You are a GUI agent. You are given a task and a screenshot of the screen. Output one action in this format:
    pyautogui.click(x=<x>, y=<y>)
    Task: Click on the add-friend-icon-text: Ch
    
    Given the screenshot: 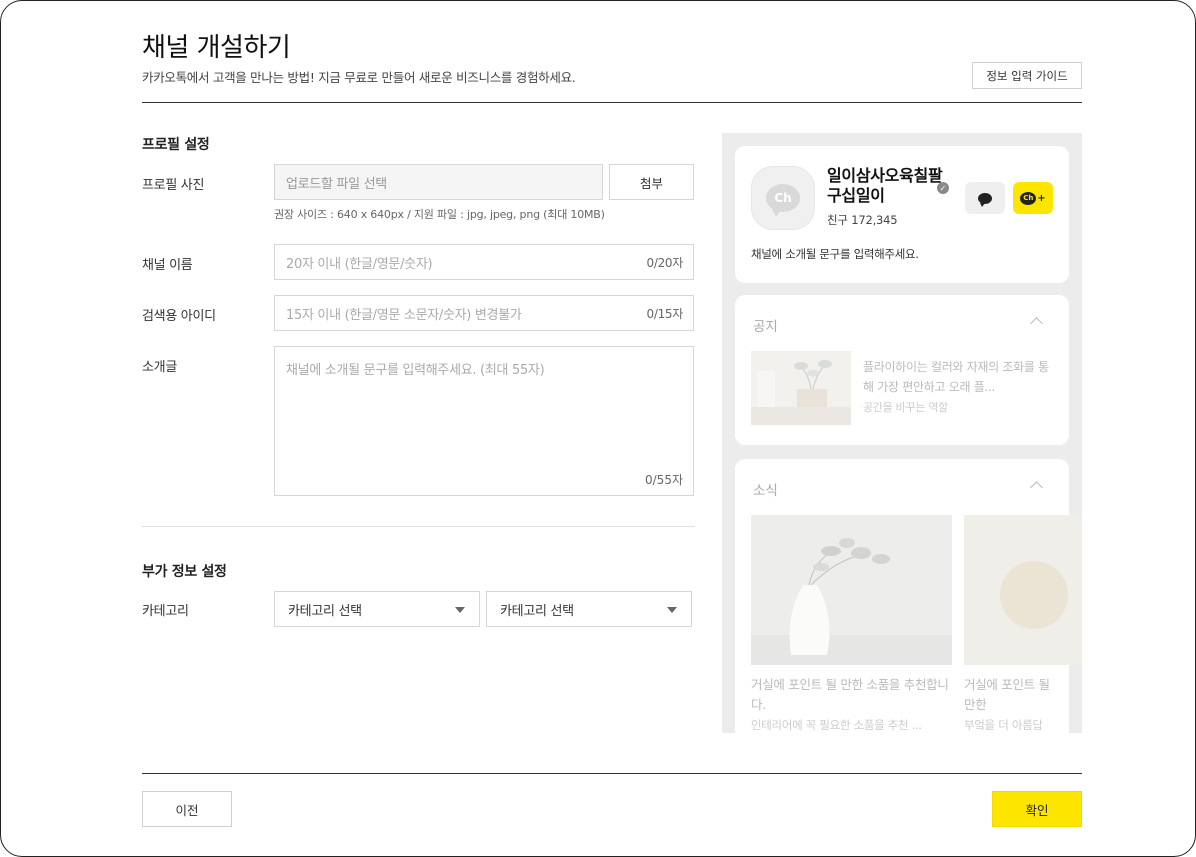 What is the action you would take?
    pyautogui.click(x=1028, y=198)
    